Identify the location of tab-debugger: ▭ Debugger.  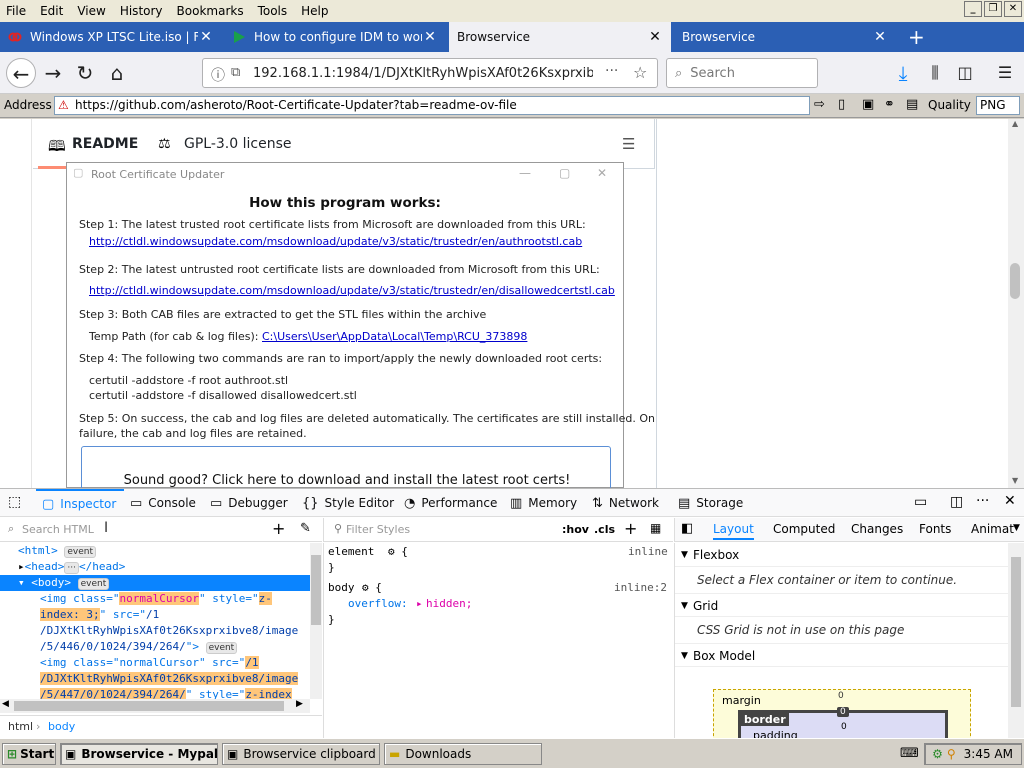
(249, 503).